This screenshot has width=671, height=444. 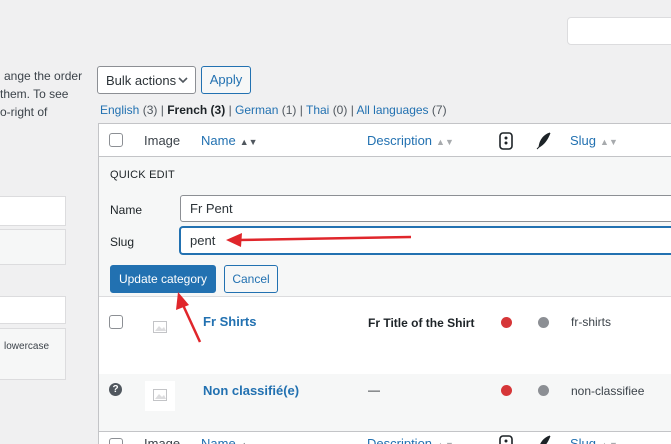 I want to click on arrow-to-update-button, so click(x=189, y=317).